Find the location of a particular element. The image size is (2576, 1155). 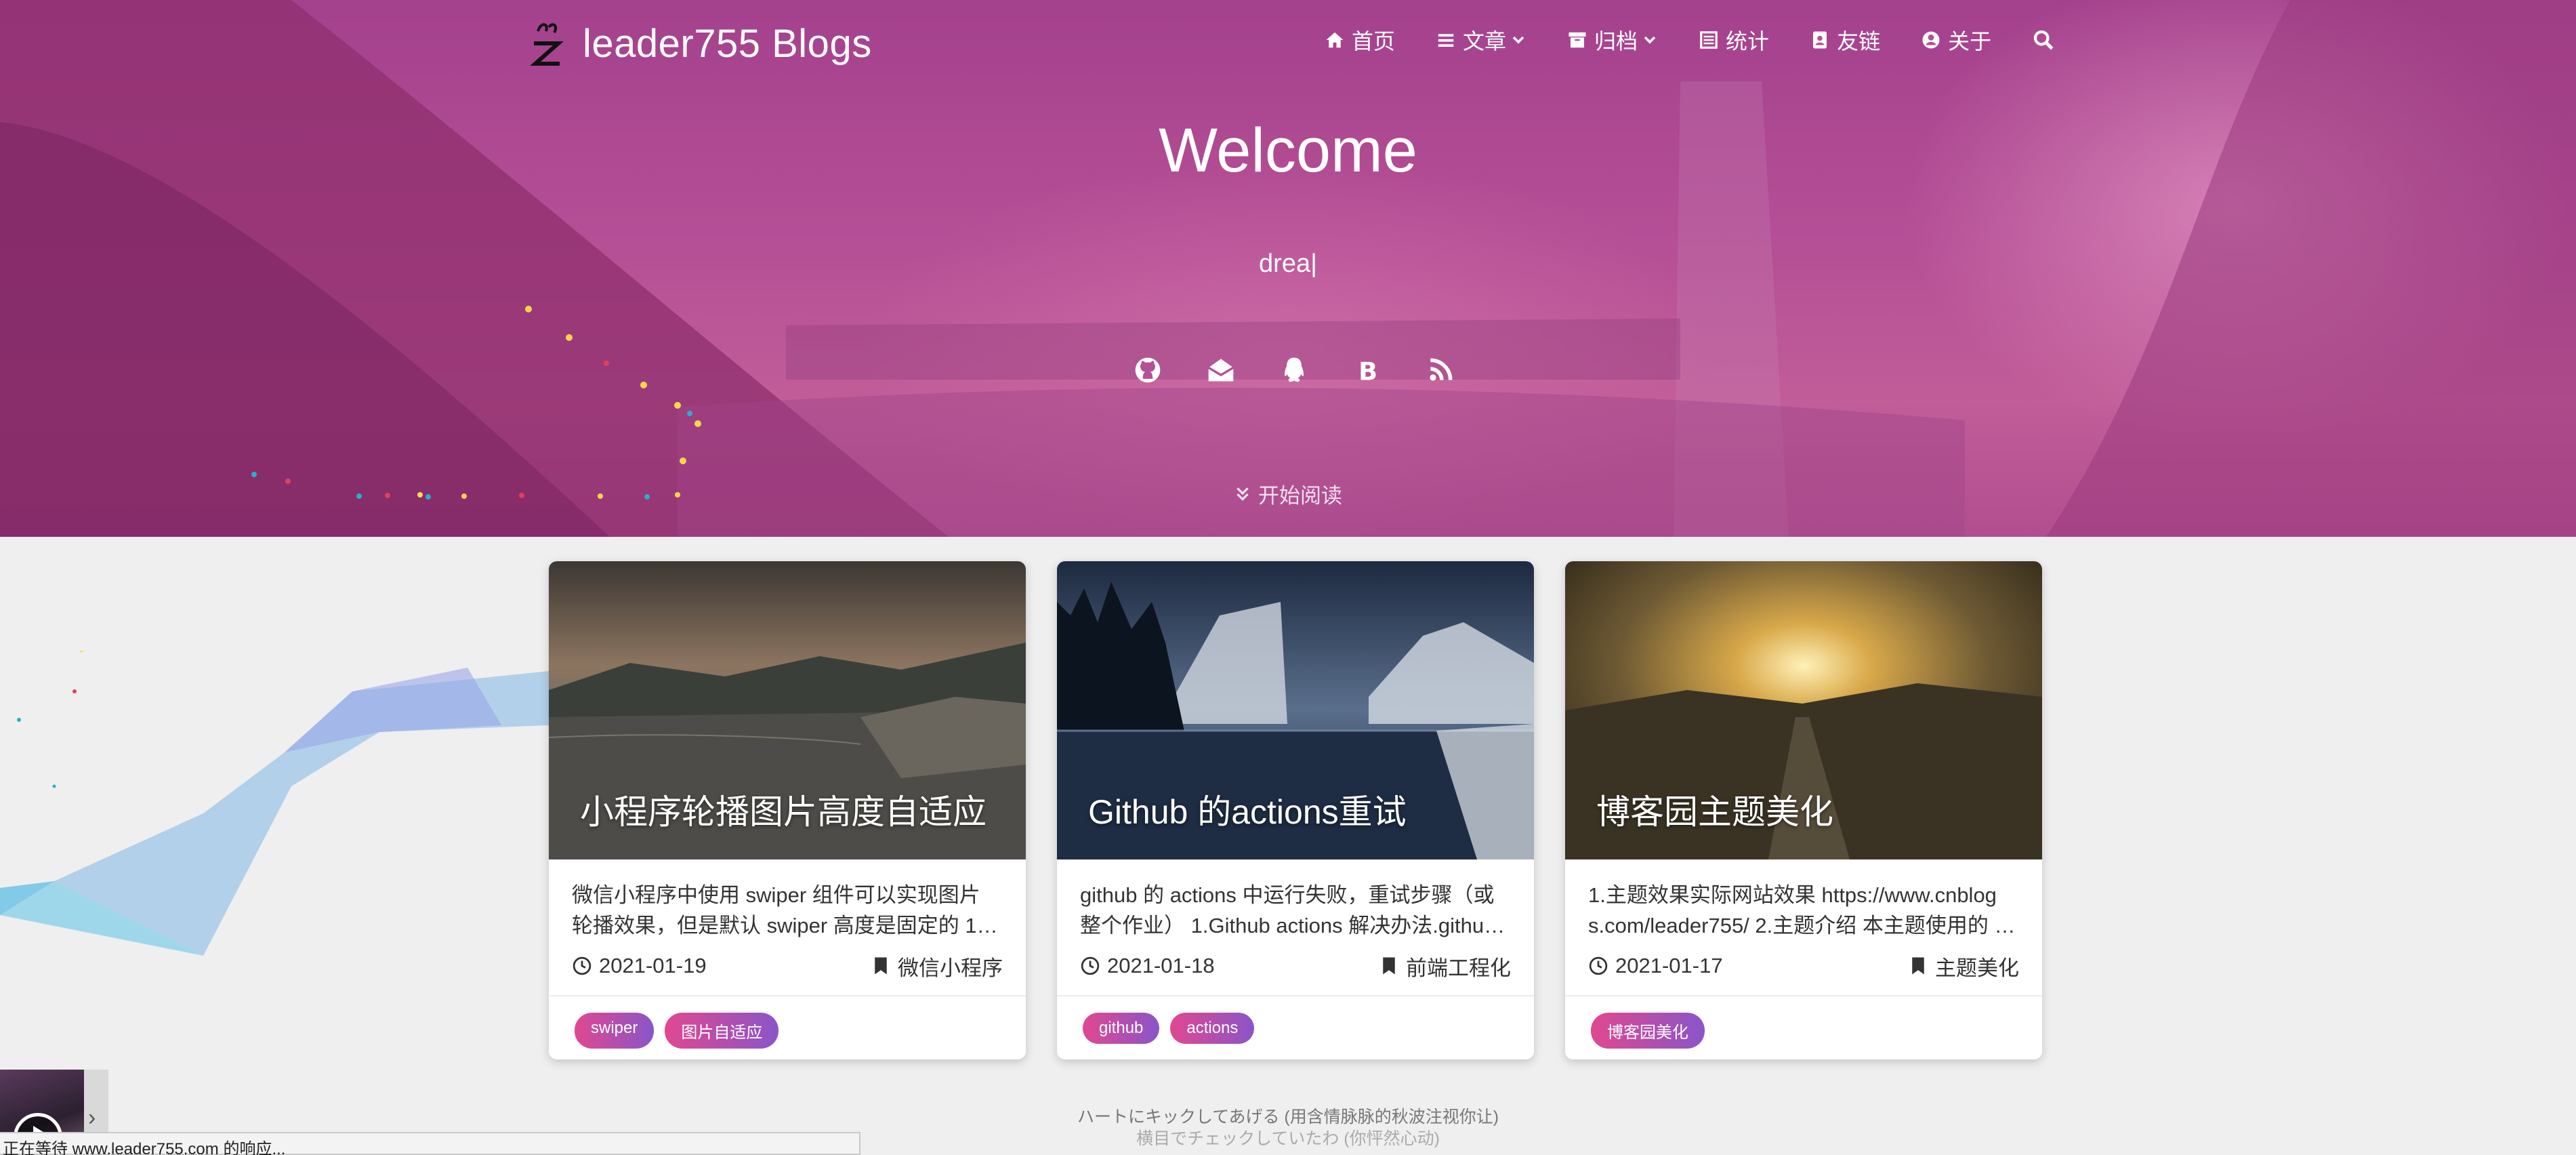

social-links: B is located at coordinates (1294, 370).